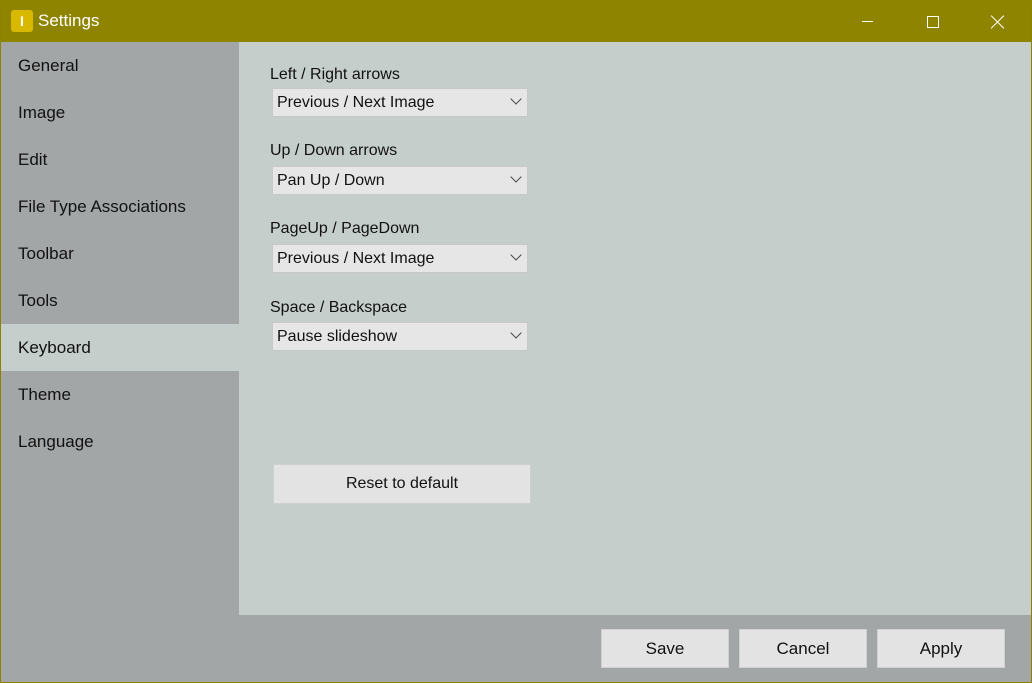 Image resolution: width=1032 pixels, height=683 pixels. I want to click on pageup-pagedown-select: Previous / Next Image, so click(400, 258).